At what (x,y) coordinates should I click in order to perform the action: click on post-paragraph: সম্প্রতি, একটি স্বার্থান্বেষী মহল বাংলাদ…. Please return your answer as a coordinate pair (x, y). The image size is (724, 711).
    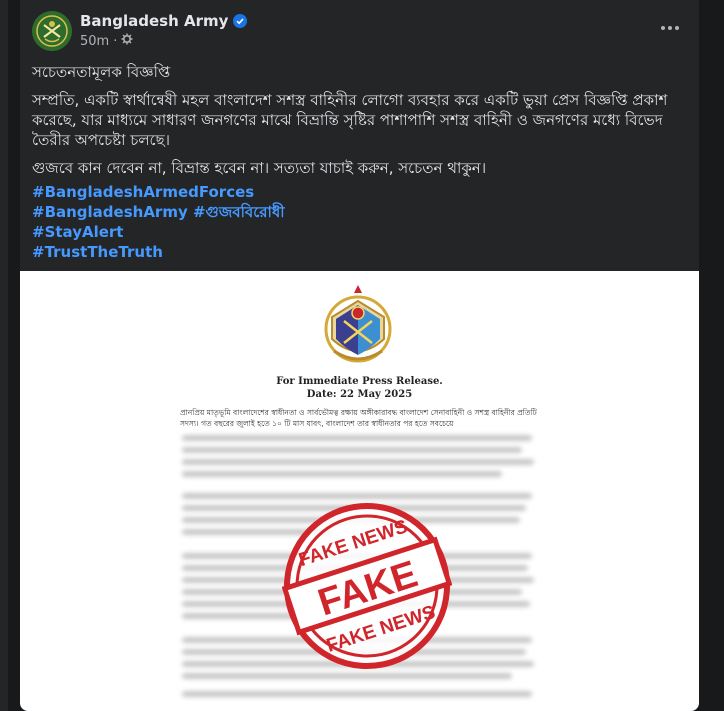
    Looking at the image, I should click on (350, 120).